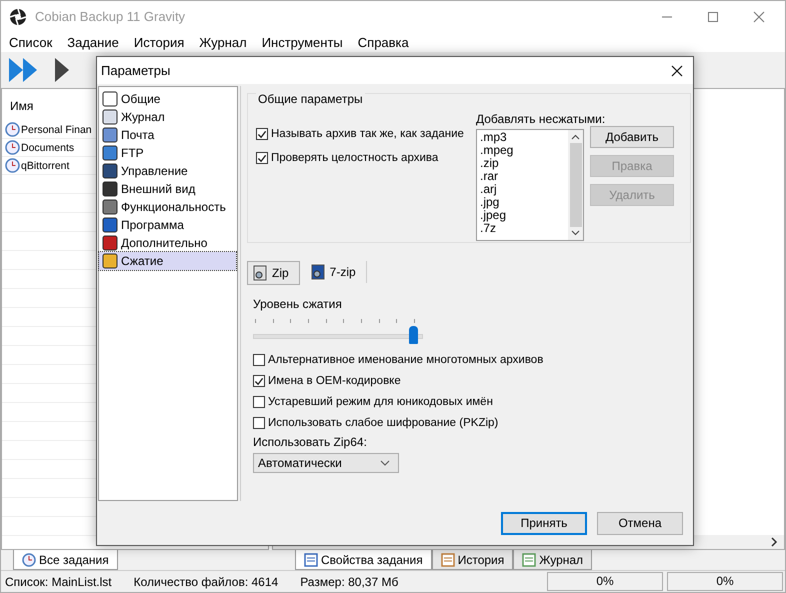  Describe the element at coordinates (167, 189) in the screenshot. I see `category-item: Внешний вид` at that location.